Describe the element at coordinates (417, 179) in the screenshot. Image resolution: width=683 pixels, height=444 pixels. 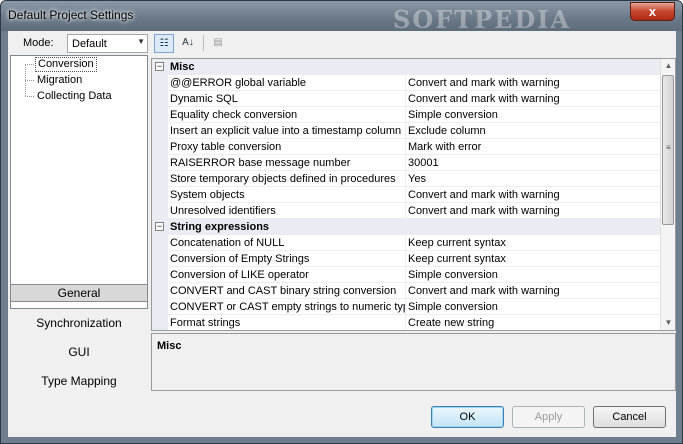
I see `property-value: Yes` at that location.